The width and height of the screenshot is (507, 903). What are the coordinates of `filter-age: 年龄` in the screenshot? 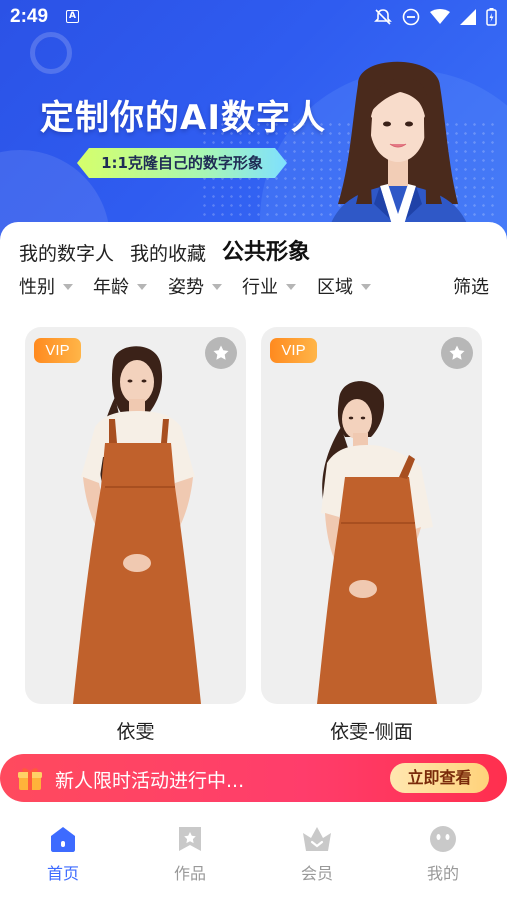 It's located at (120, 286).